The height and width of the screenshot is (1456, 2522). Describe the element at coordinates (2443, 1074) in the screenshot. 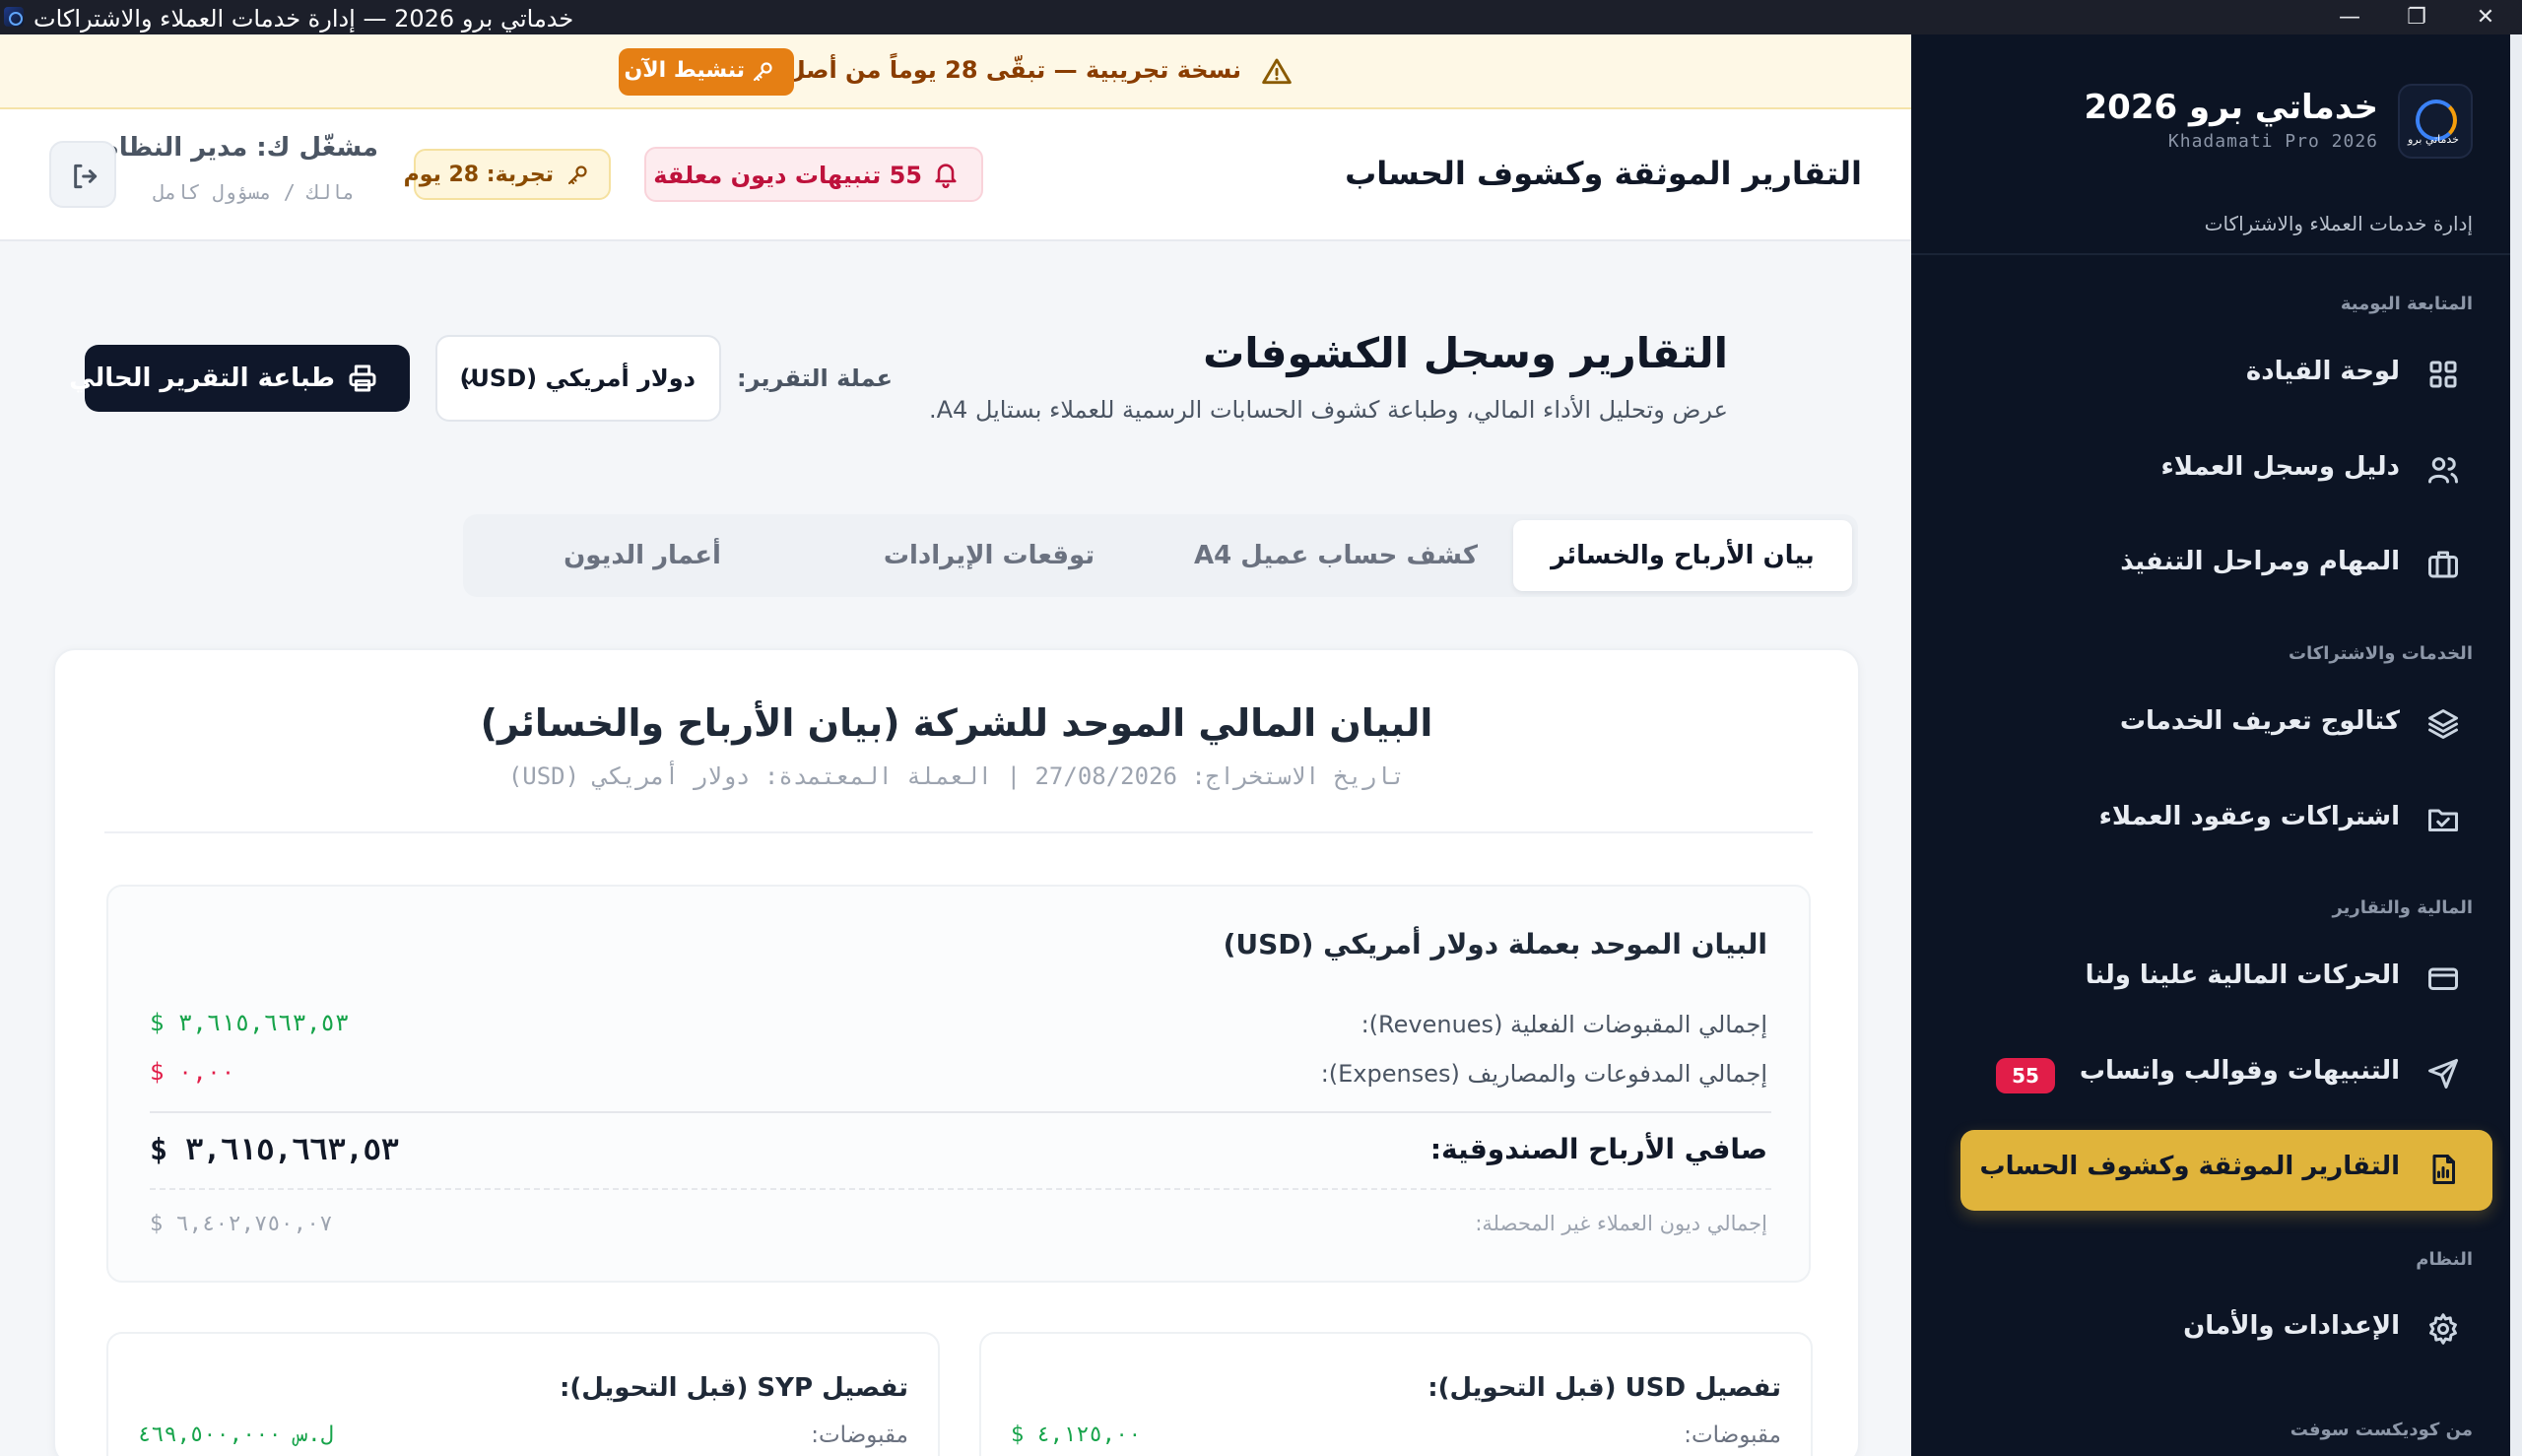

I see `send-icon` at that location.